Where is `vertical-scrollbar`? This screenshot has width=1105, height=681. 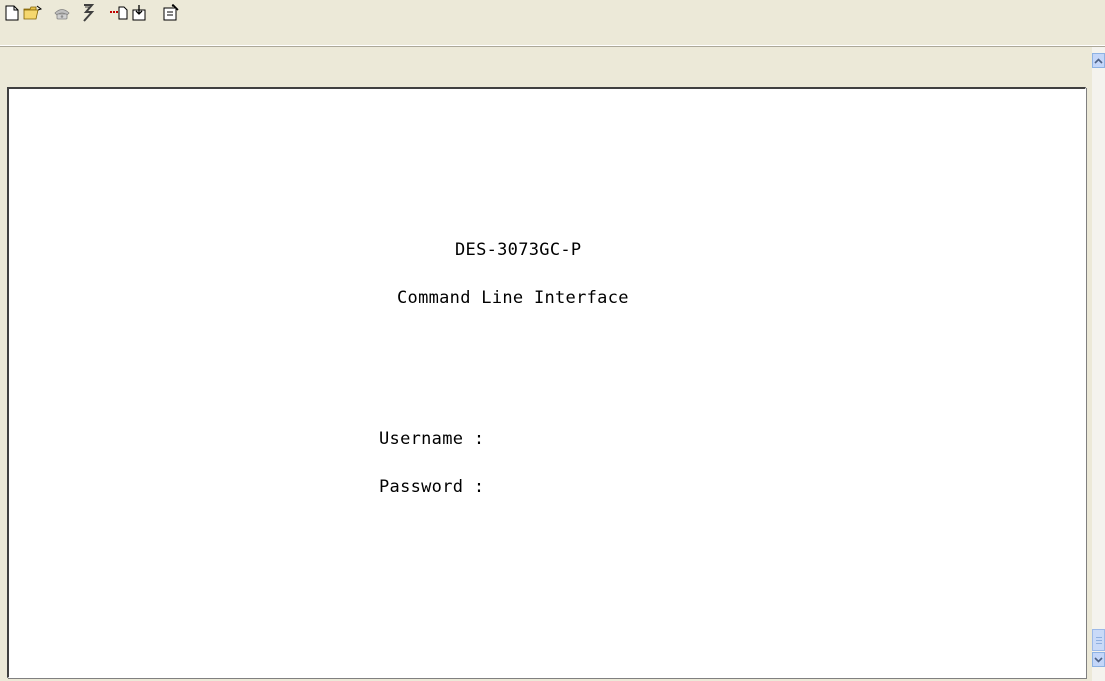 vertical-scrollbar is located at coordinates (1098, 364).